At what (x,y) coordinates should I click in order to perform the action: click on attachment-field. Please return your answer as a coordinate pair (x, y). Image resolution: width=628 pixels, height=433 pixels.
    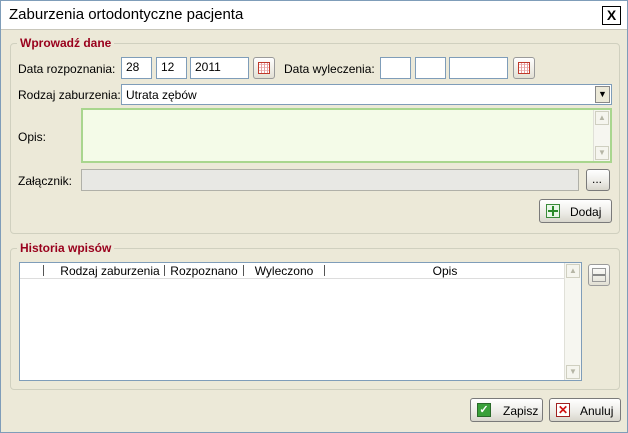
    Looking at the image, I should click on (330, 180).